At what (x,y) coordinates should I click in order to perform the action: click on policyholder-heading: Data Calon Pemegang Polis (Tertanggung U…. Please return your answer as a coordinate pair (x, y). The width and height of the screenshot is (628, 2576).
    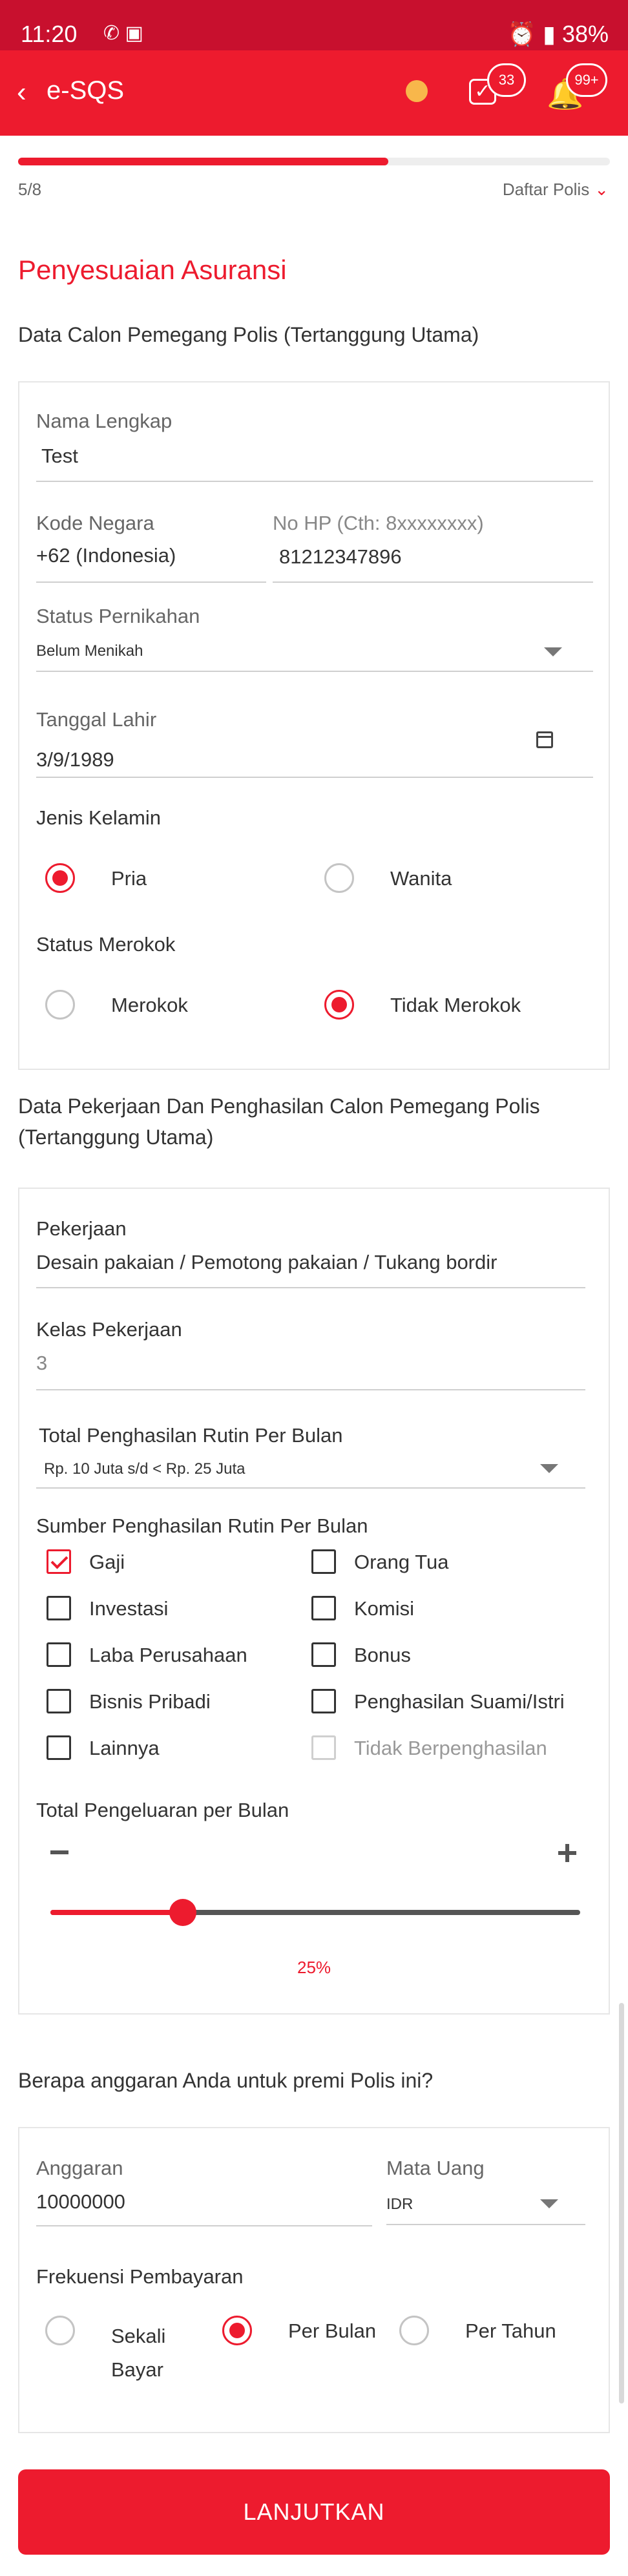
    Looking at the image, I should click on (248, 334).